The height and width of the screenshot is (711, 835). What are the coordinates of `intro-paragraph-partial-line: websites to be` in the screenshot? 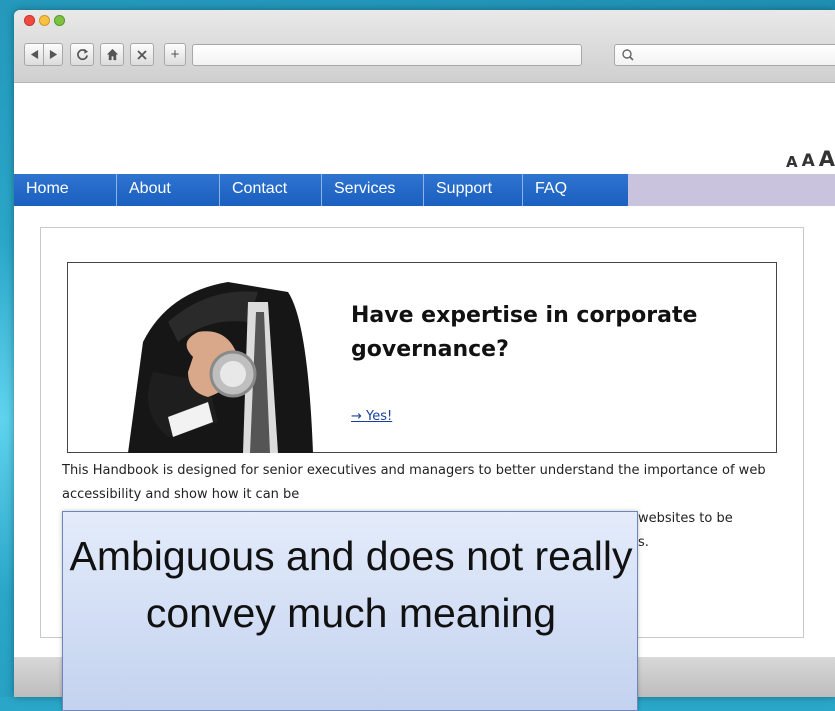 It's located at (685, 518).